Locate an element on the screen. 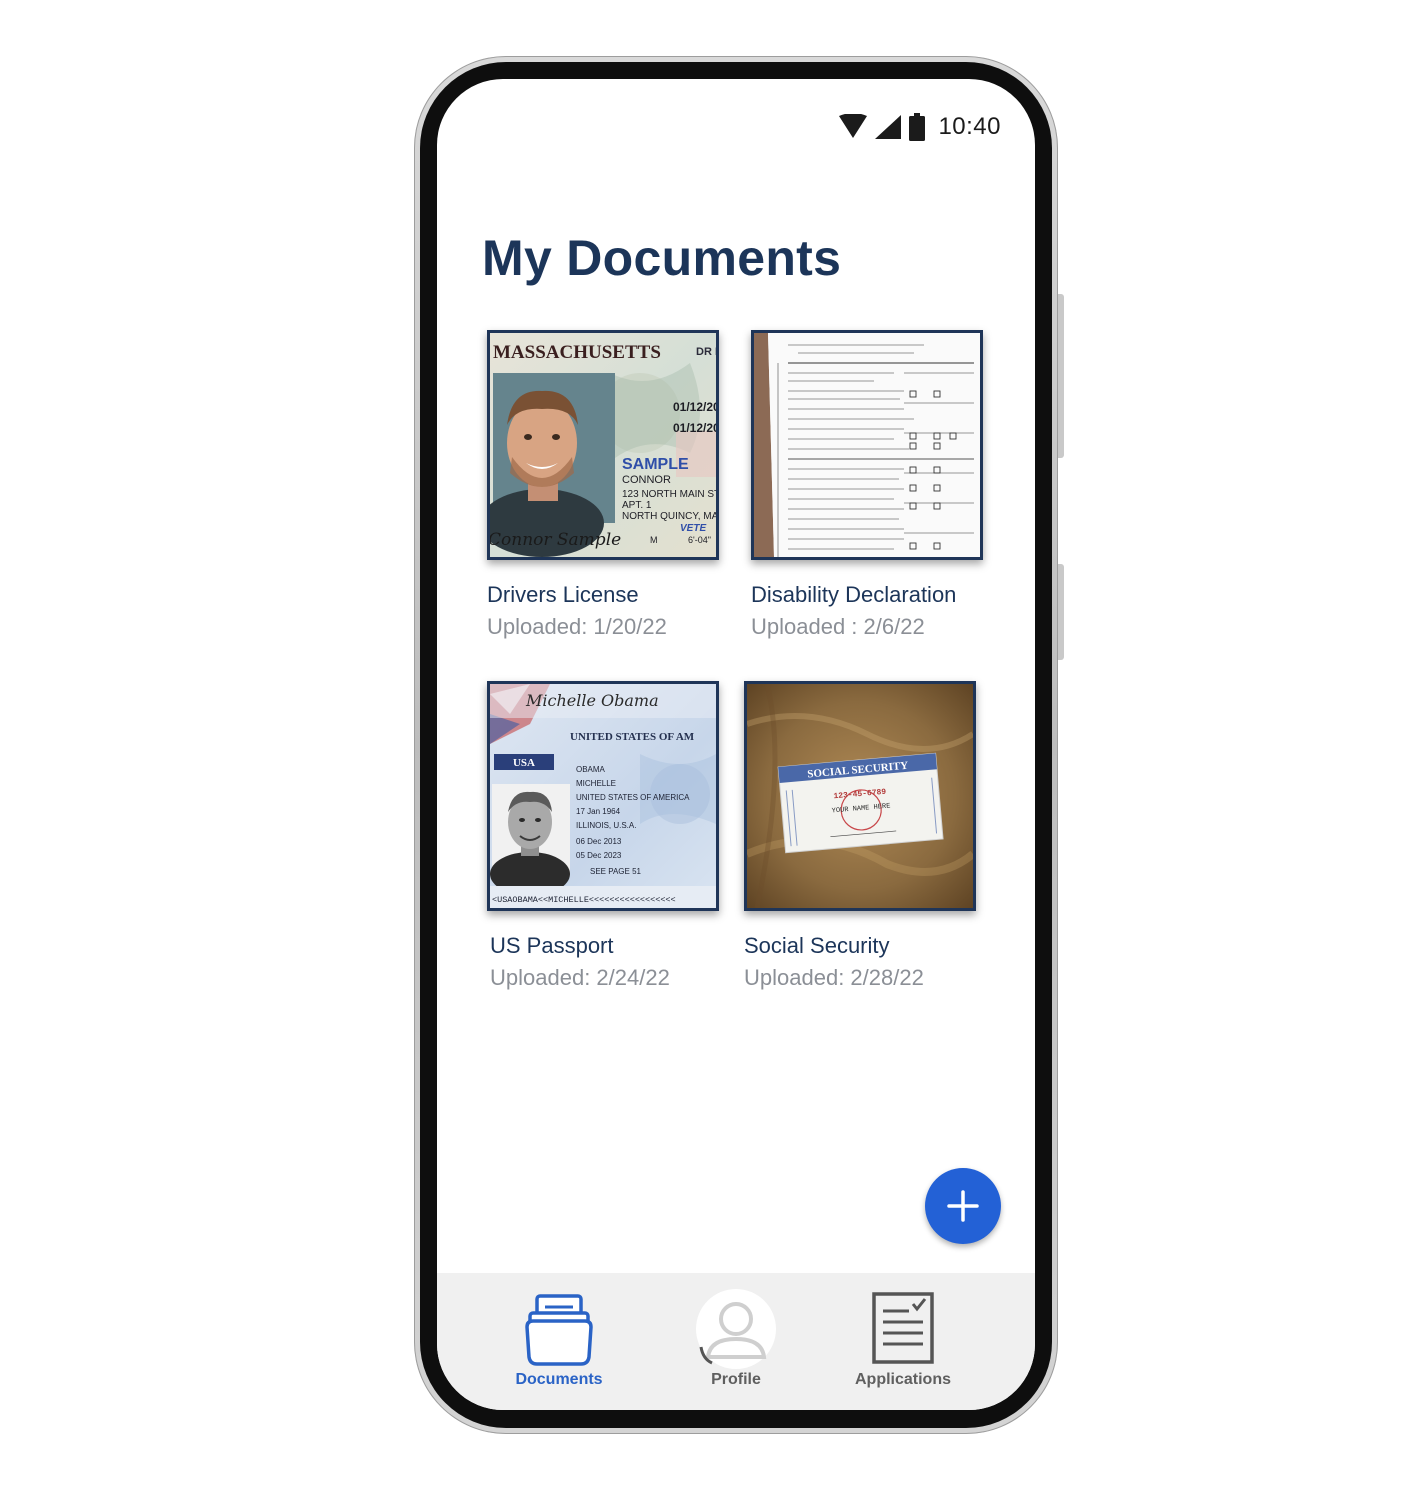 Image resolution: width=1422 pixels, height=1494 pixels. passport-dob-text: 17 Jan 1964 is located at coordinates (598, 811).